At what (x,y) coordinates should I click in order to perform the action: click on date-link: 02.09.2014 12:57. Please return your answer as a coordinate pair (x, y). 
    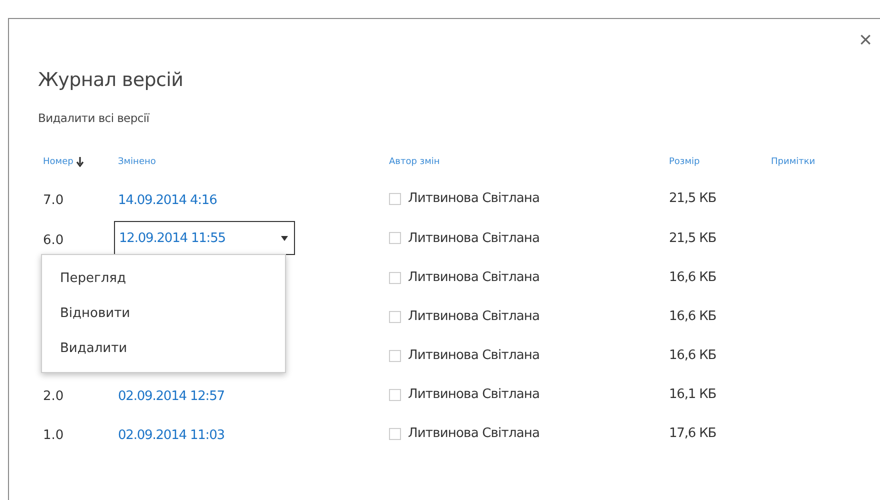
    Looking at the image, I should click on (171, 396).